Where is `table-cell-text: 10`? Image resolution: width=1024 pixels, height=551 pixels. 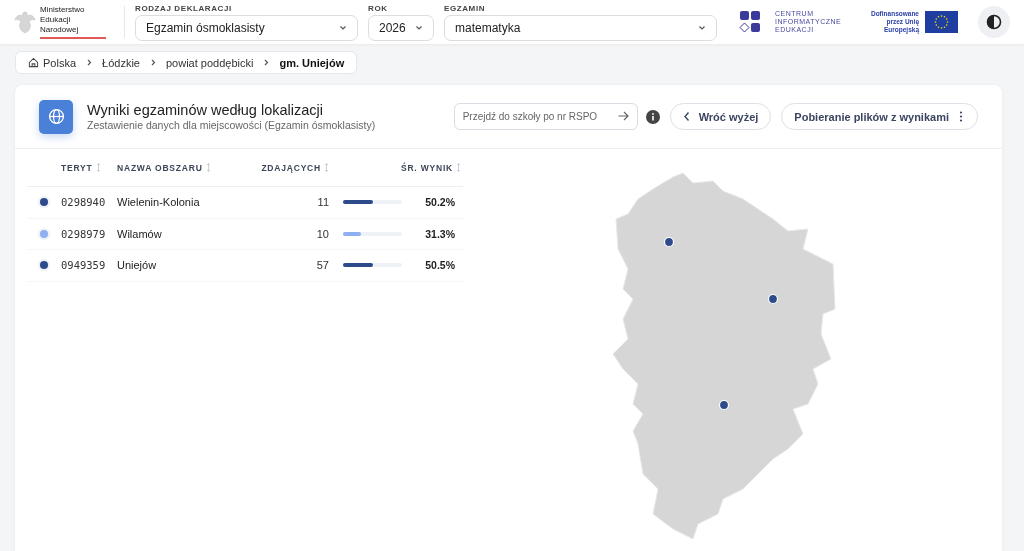
table-cell-text: 10 is located at coordinates (322, 233).